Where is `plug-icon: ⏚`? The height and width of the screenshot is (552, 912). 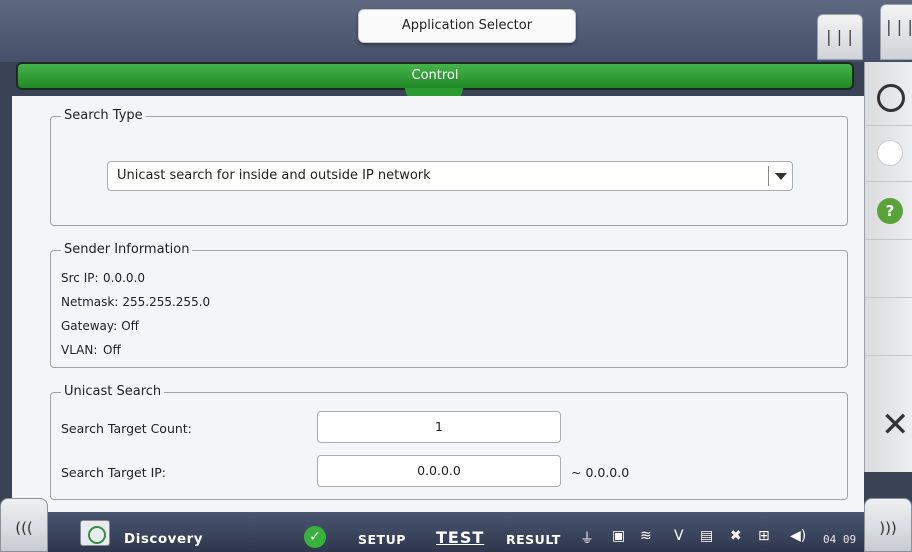 plug-icon: ⏚ is located at coordinates (587, 539).